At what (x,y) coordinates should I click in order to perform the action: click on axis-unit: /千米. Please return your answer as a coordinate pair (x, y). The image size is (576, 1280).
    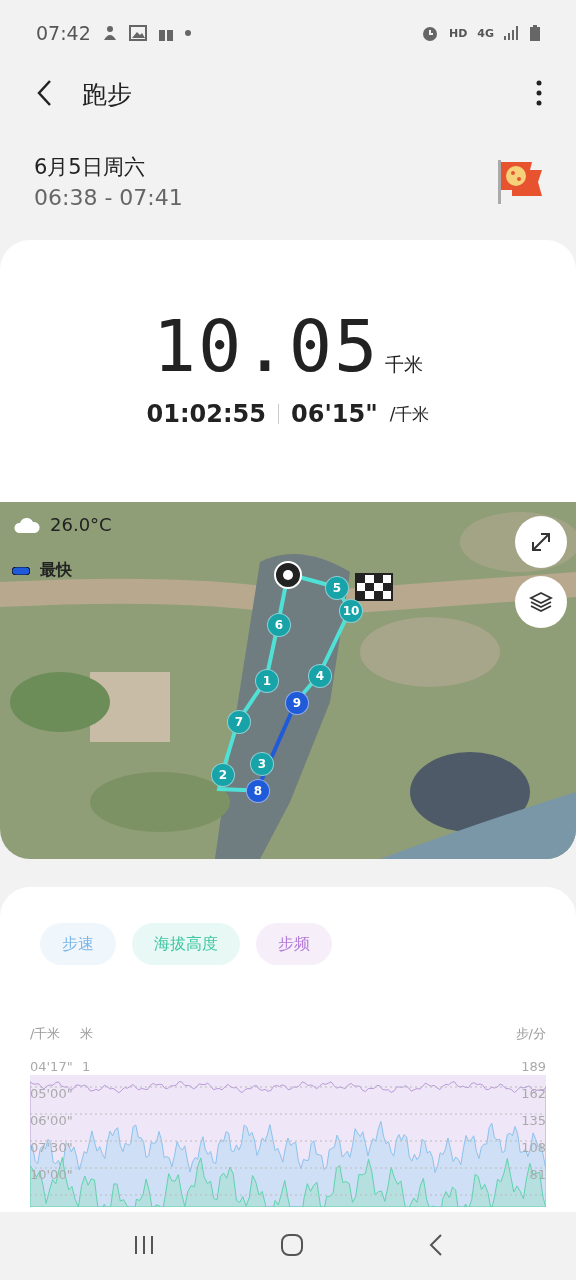
    Looking at the image, I should click on (45, 1034).